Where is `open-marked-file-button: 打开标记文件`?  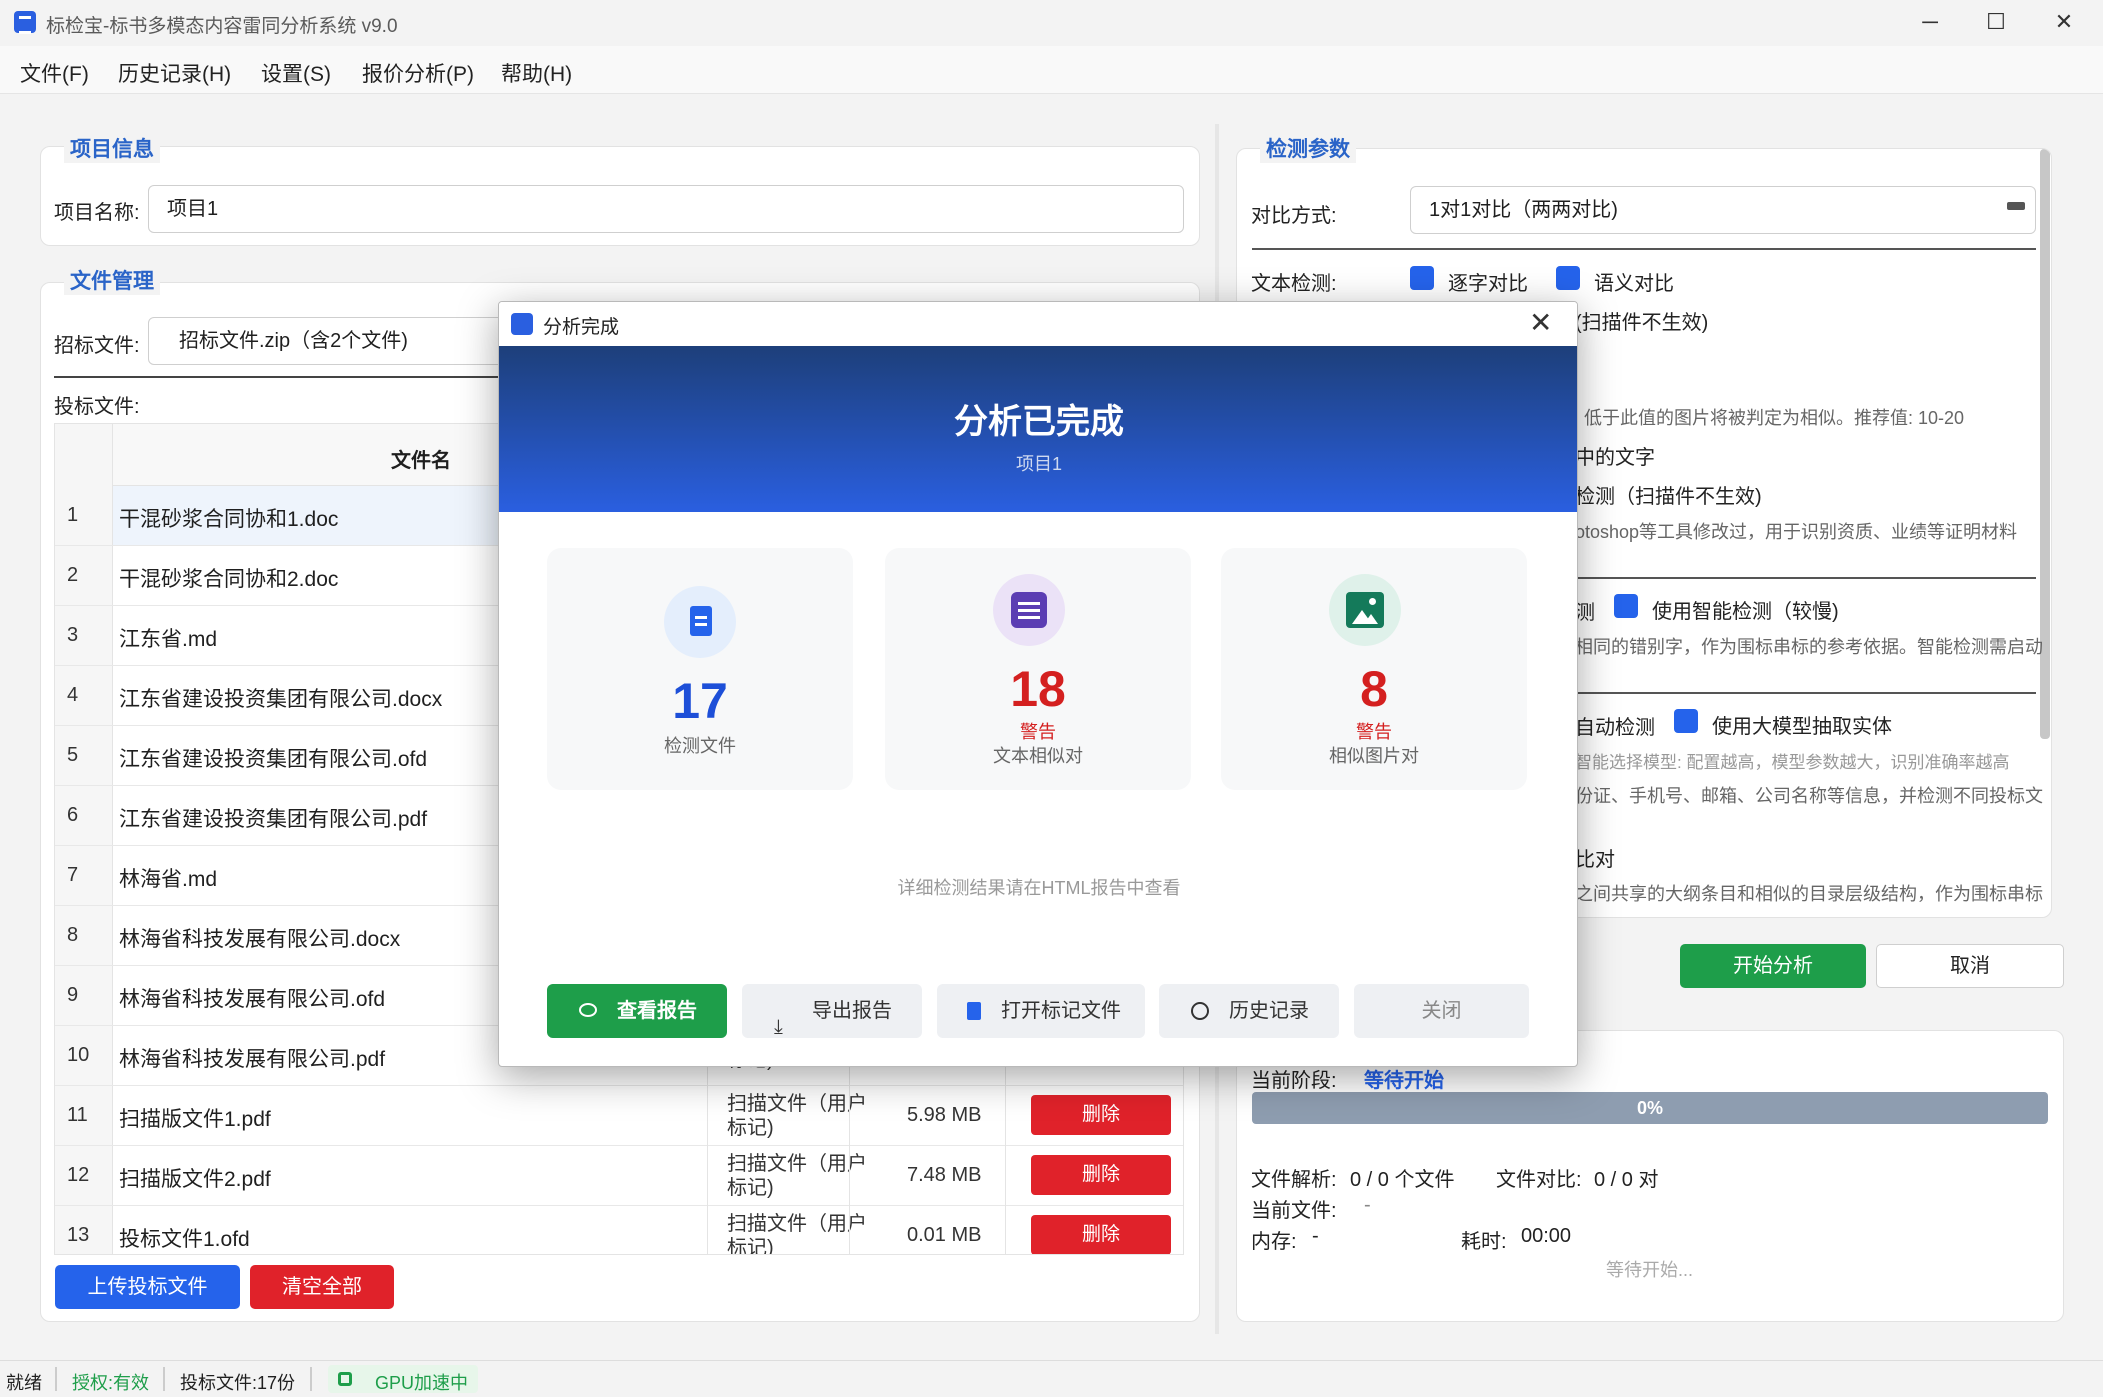
open-marked-file-button: 打开标记文件 is located at coordinates (1041, 1011).